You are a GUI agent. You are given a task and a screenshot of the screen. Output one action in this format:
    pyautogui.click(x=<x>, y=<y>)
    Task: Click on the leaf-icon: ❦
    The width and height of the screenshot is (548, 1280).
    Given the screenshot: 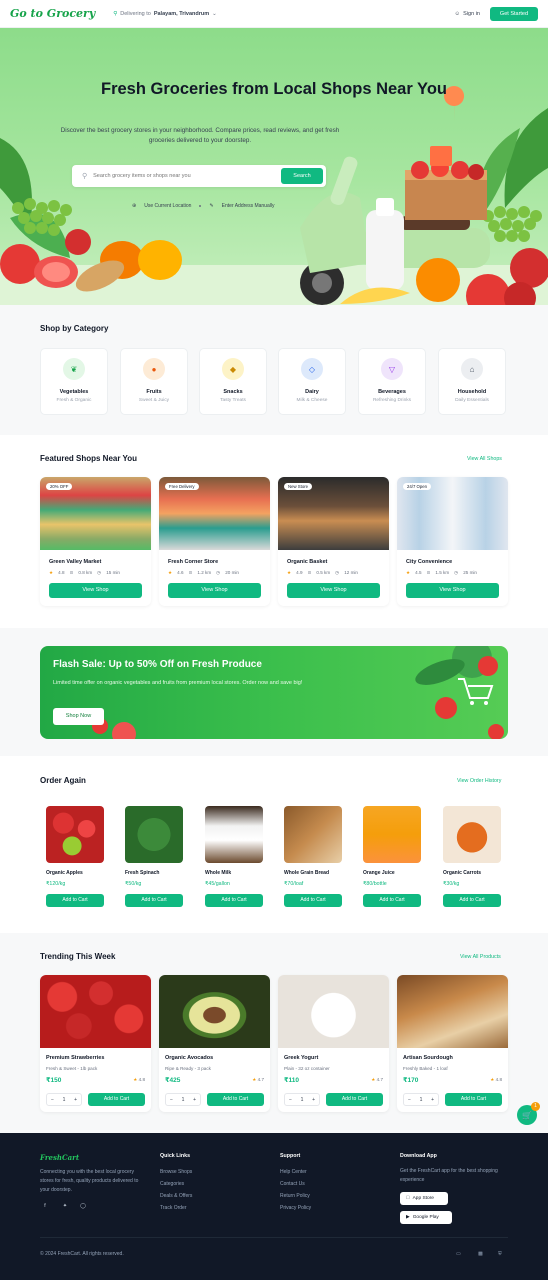 What is the action you would take?
    pyautogui.click(x=74, y=369)
    